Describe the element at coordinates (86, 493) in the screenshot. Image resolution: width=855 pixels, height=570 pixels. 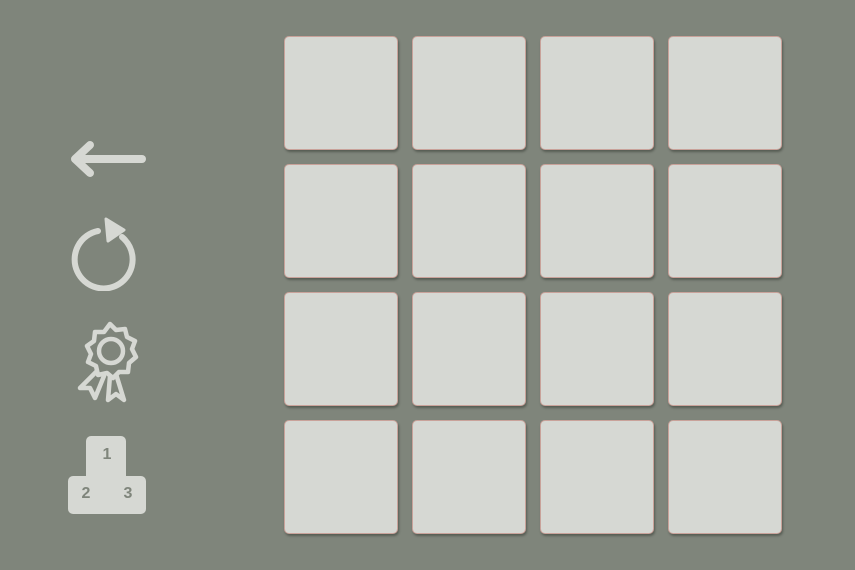
I see `podium-second-place-label: 2` at that location.